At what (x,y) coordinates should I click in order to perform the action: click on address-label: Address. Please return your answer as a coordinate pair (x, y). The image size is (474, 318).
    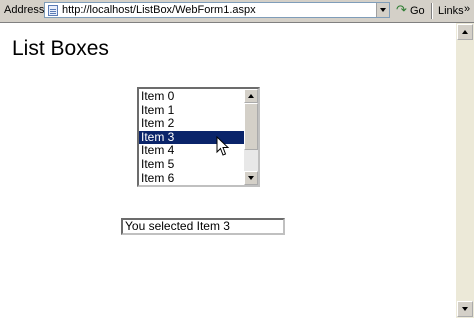
    Looking at the image, I should click on (24, 10).